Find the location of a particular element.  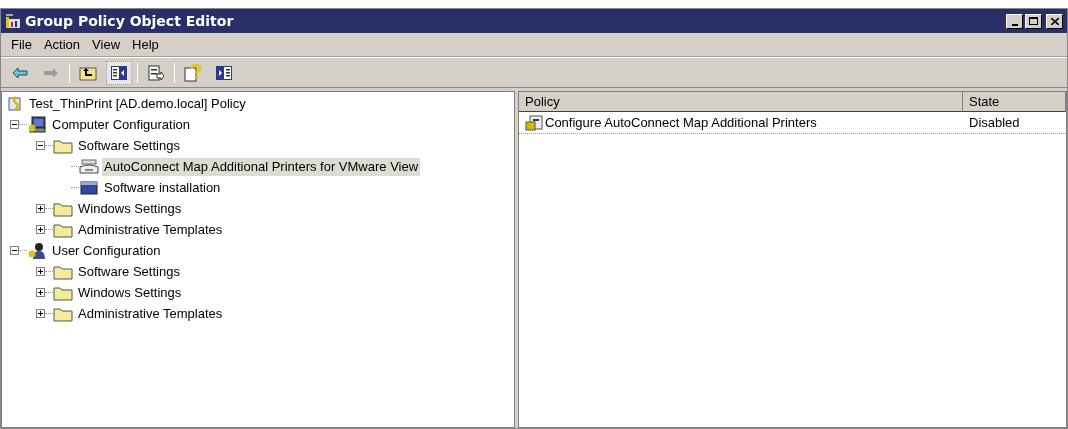

menu-item: Help is located at coordinates (145, 44).